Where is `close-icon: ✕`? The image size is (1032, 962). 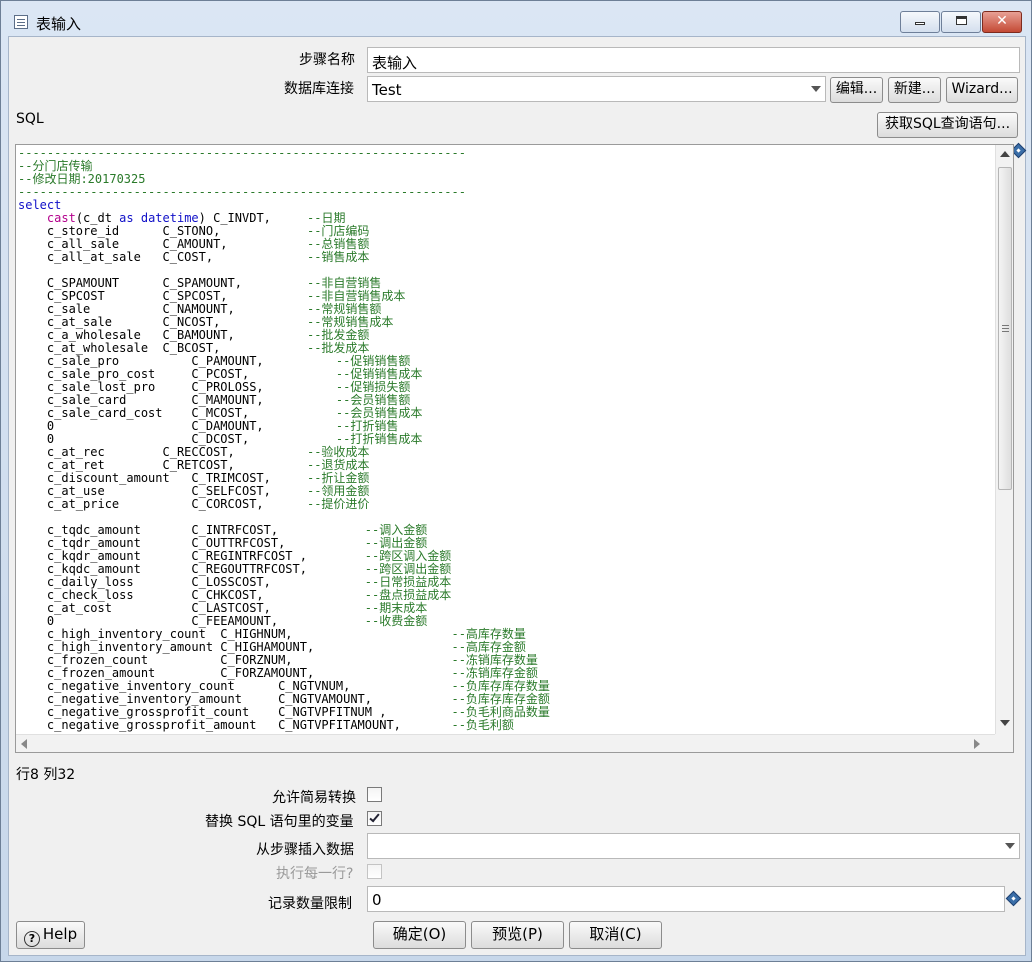
close-icon: ✕ is located at coordinates (1002, 21).